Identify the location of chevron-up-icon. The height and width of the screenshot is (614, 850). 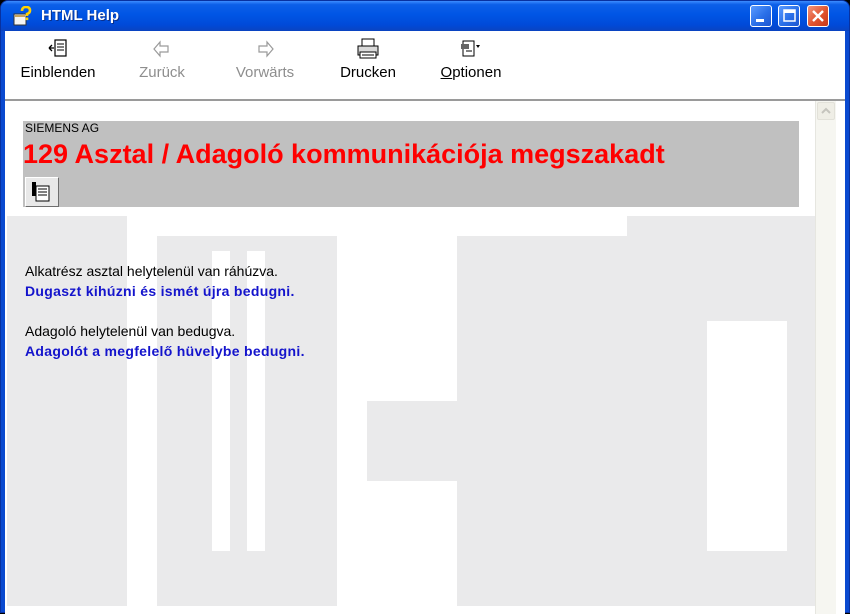
(826, 110).